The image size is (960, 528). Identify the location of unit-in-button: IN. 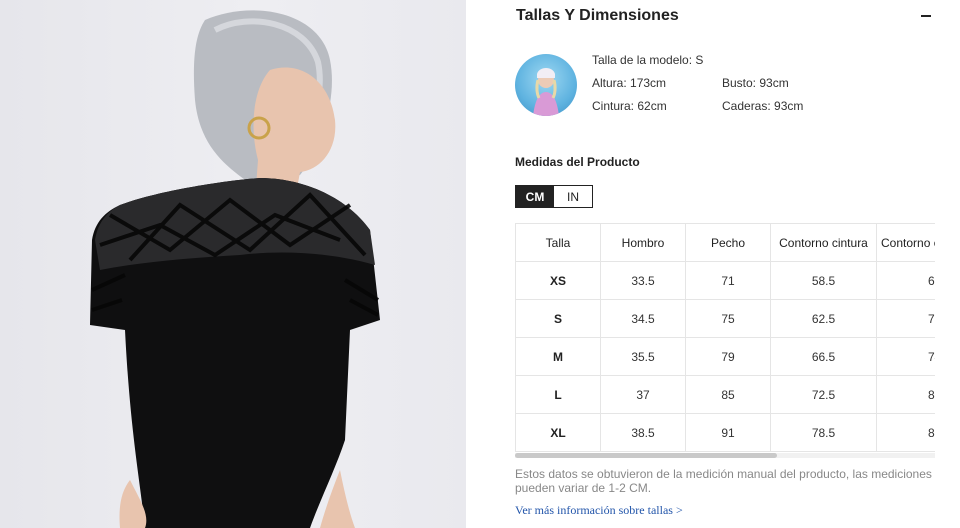
(573, 196).